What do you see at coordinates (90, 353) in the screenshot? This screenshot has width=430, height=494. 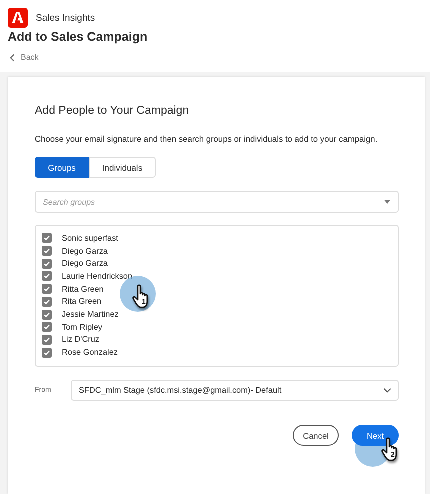 I see `group-name: Rose Gonzalez` at bounding box center [90, 353].